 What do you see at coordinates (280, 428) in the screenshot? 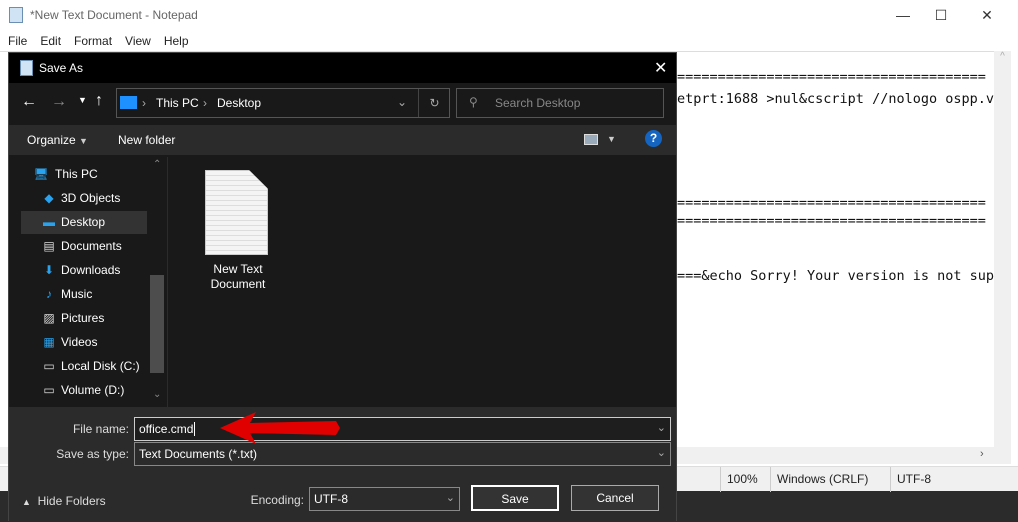
I see `red-arrow-annotation` at bounding box center [280, 428].